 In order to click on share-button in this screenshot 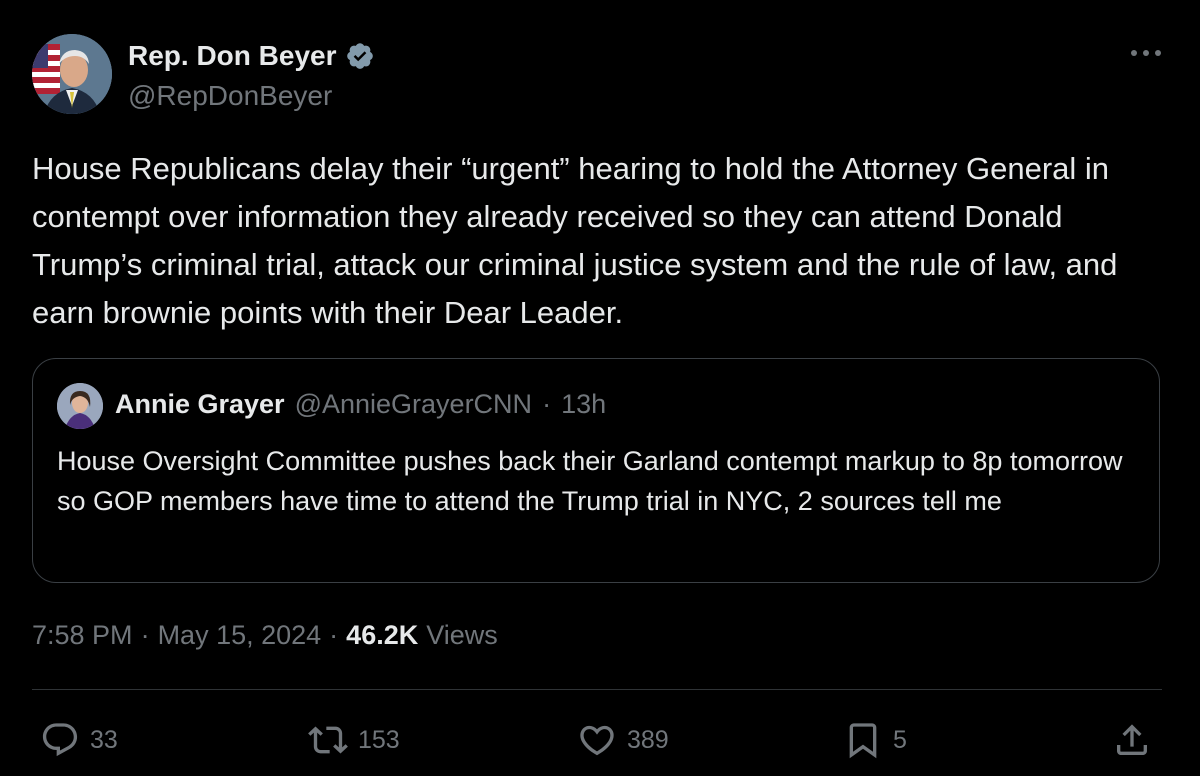, I will do `click(1132, 740)`.